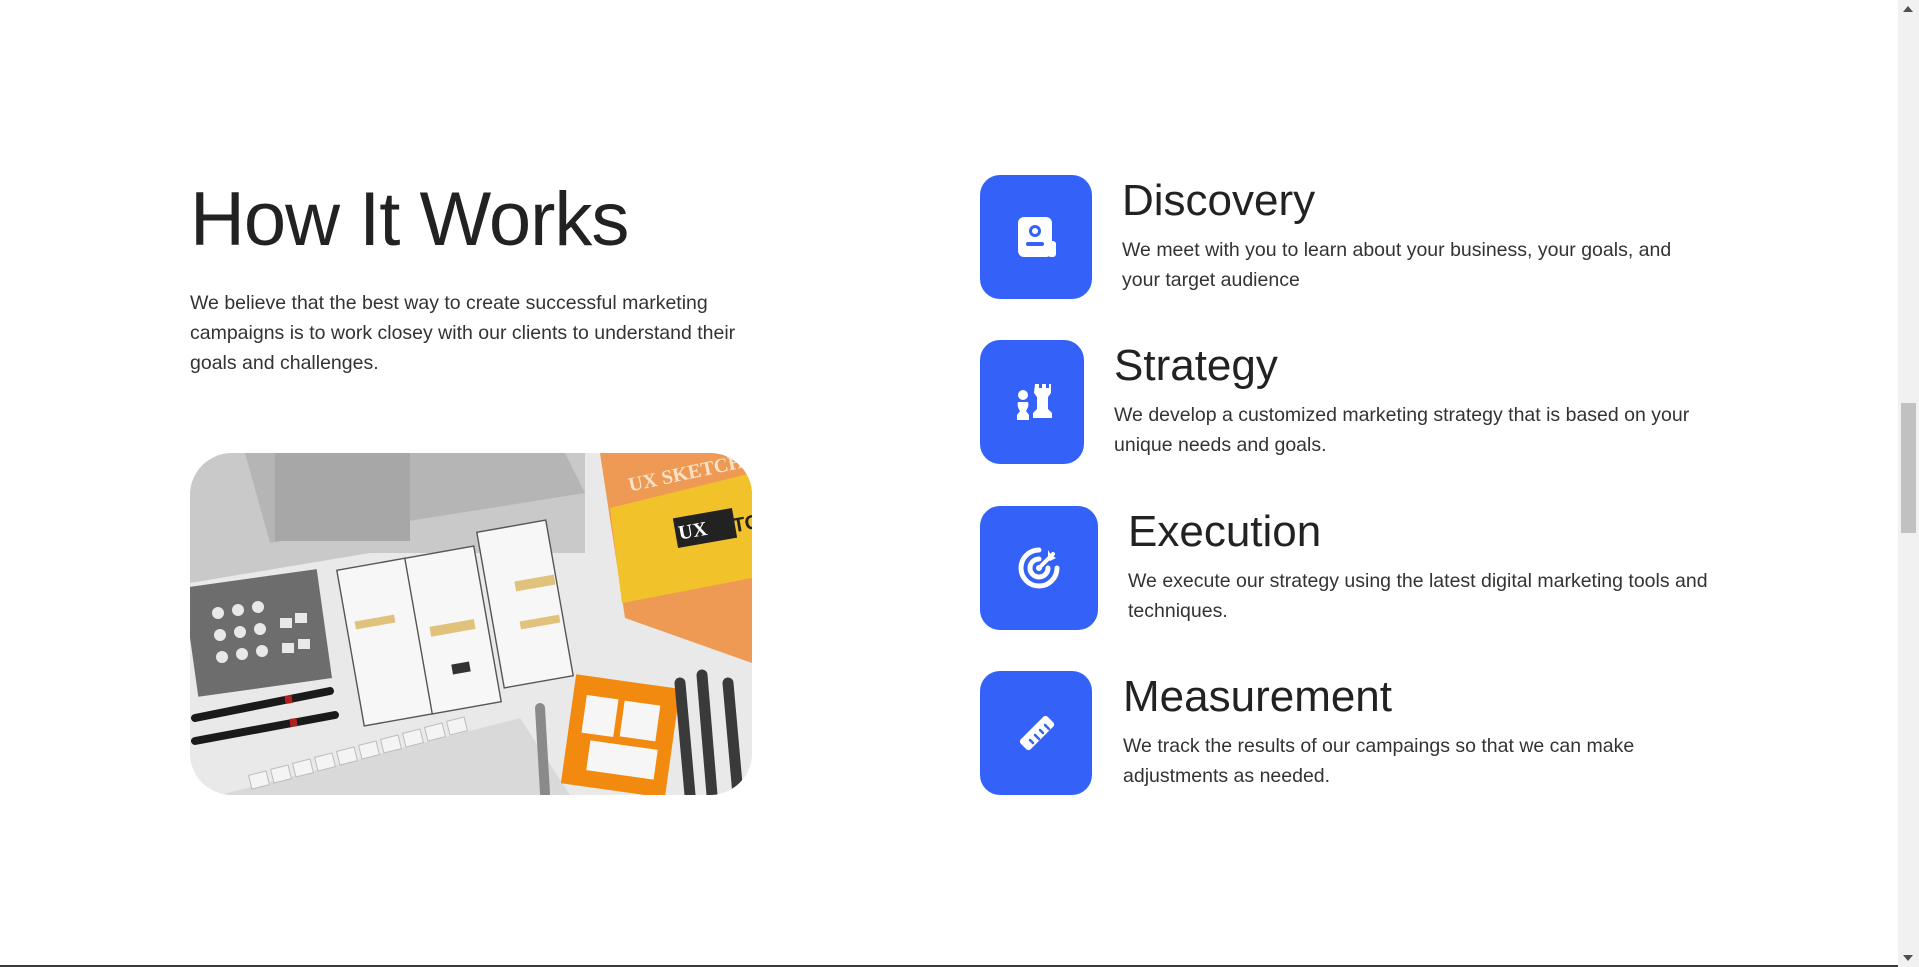  Describe the element at coordinates (409, 219) in the screenshot. I see `section-title: How It Works` at that location.